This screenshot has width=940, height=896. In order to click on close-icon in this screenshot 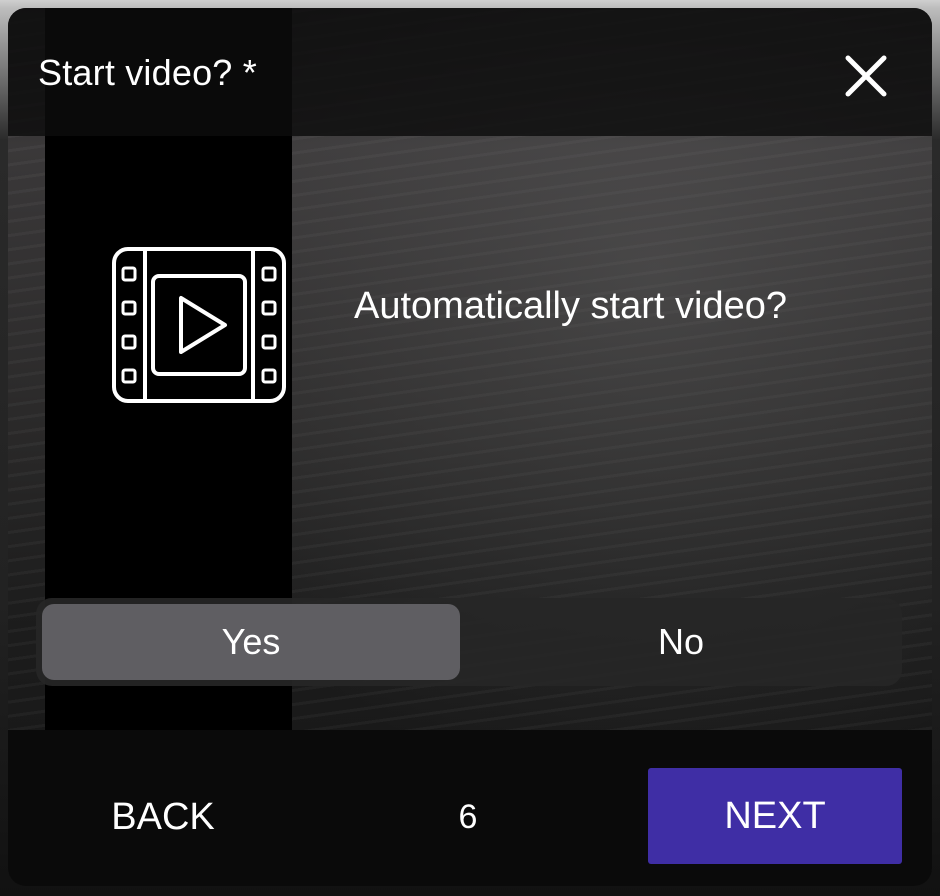, I will do `click(866, 76)`.